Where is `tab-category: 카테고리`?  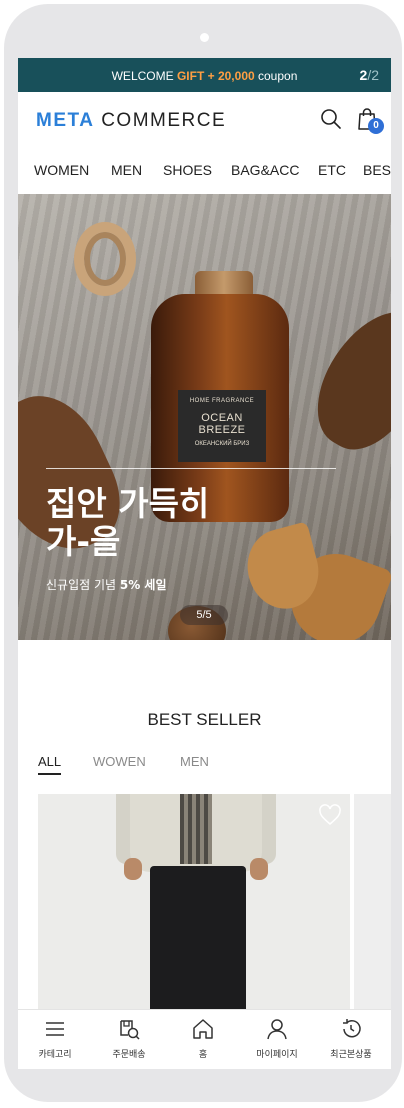 tab-category: 카테고리 is located at coordinates (55, 1039).